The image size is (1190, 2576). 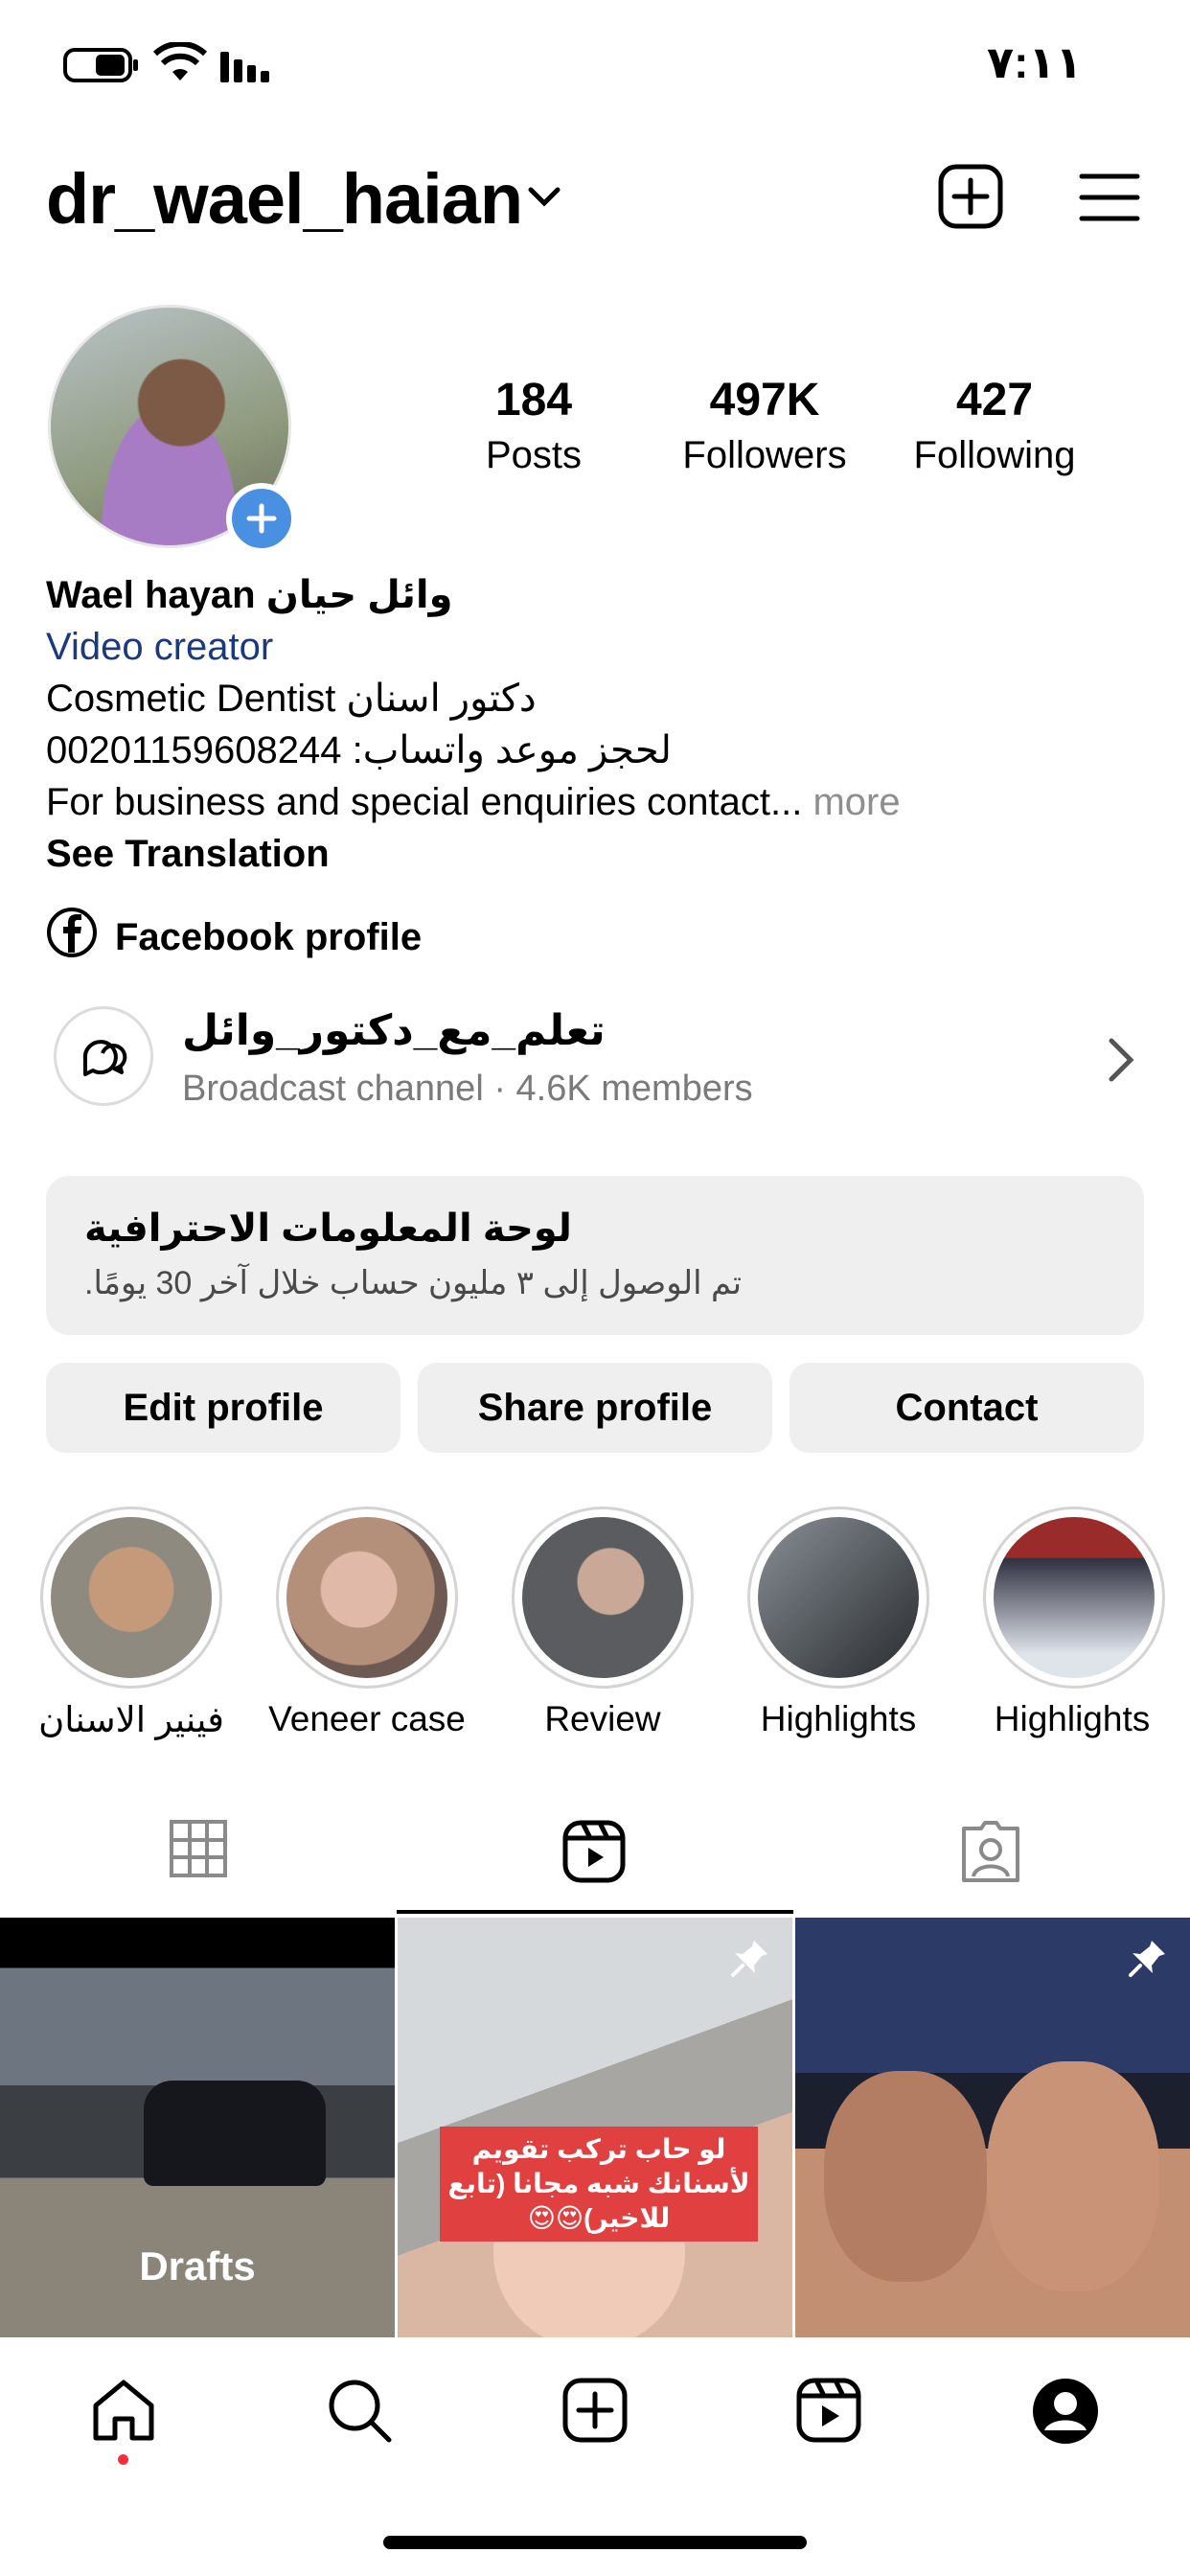 I want to click on broadcast-channel-subtitle: Broadcast channel · 4.6K members, so click(x=468, y=1089).